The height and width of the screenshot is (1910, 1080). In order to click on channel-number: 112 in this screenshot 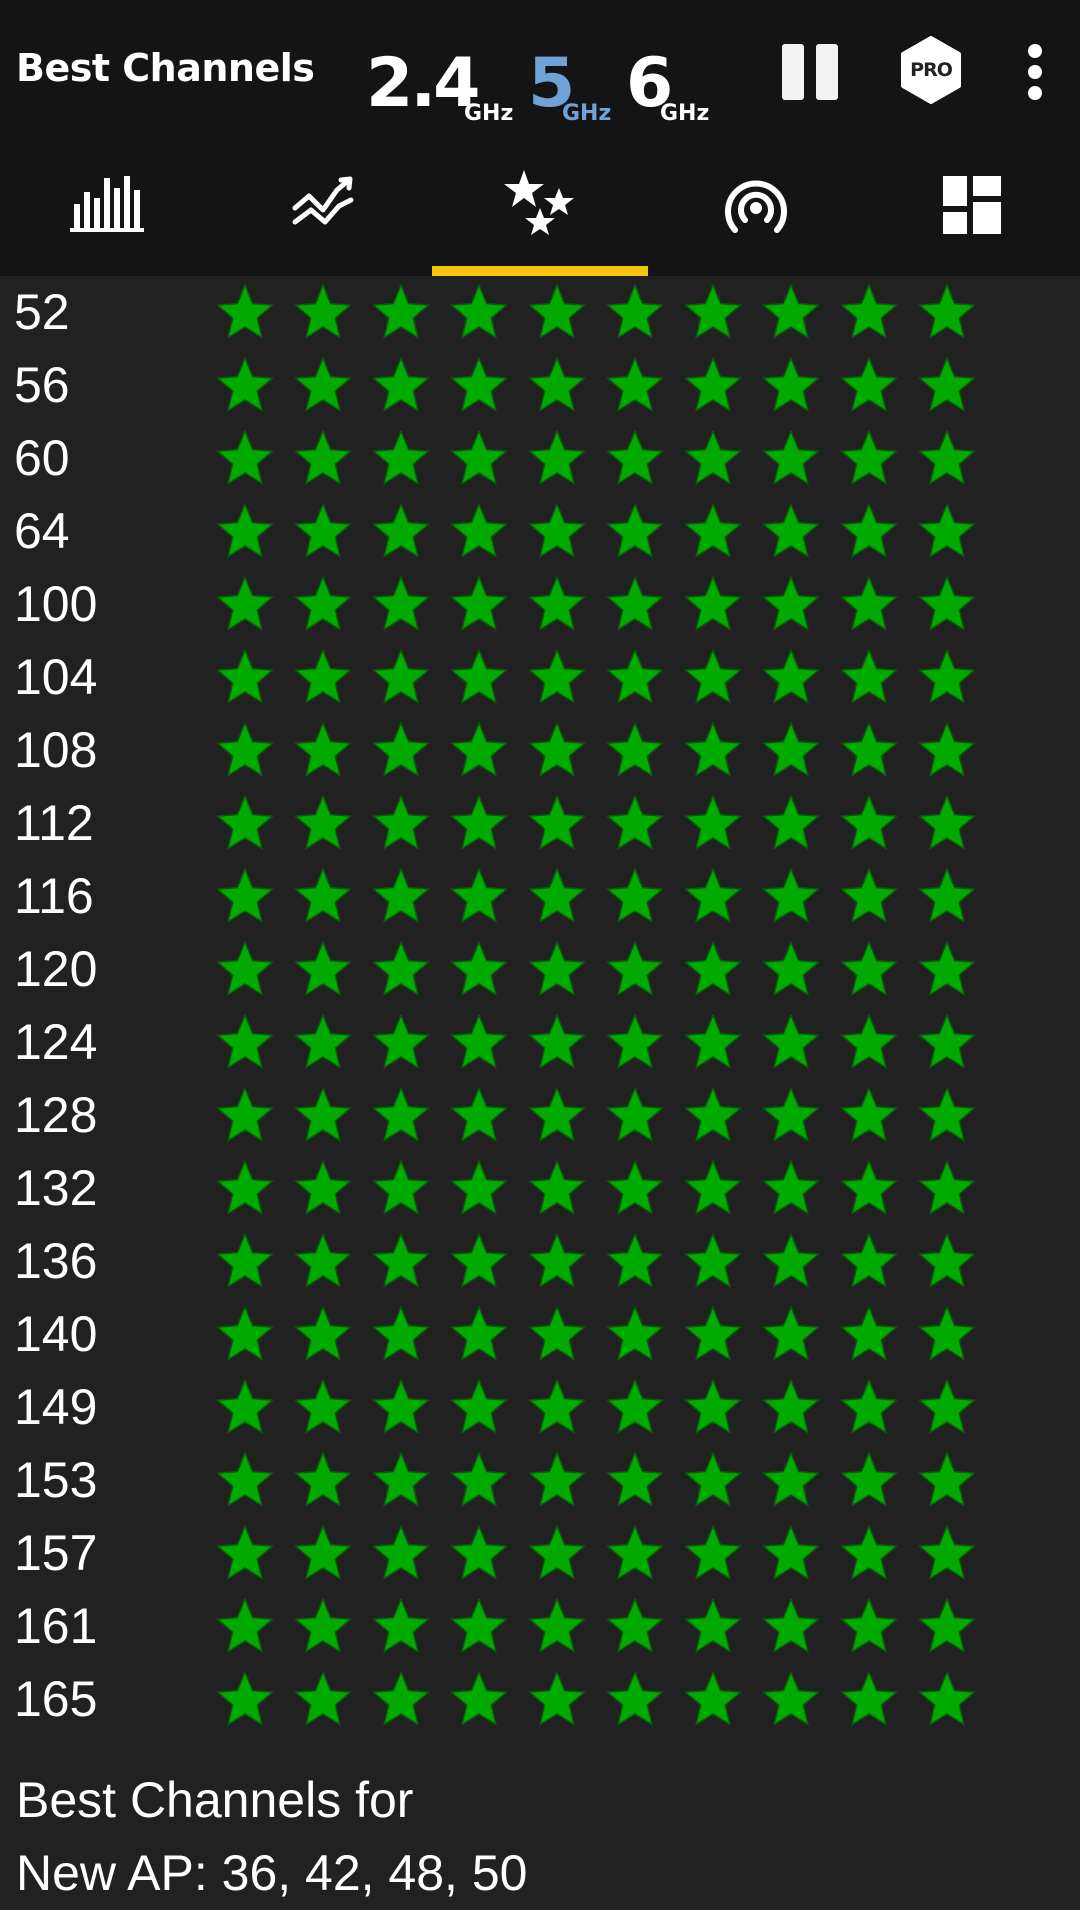, I will do `click(54, 823)`.